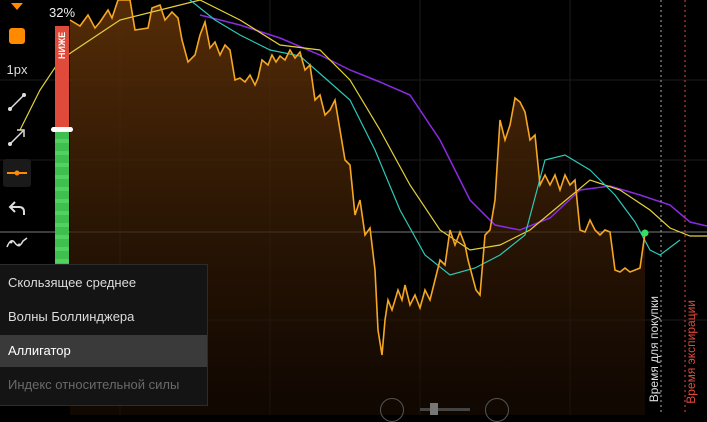  What do you see at coordinates (62, 12) in the screenshot?
I see `sentiment-percent: 32%` at bounding box center [62, 12].